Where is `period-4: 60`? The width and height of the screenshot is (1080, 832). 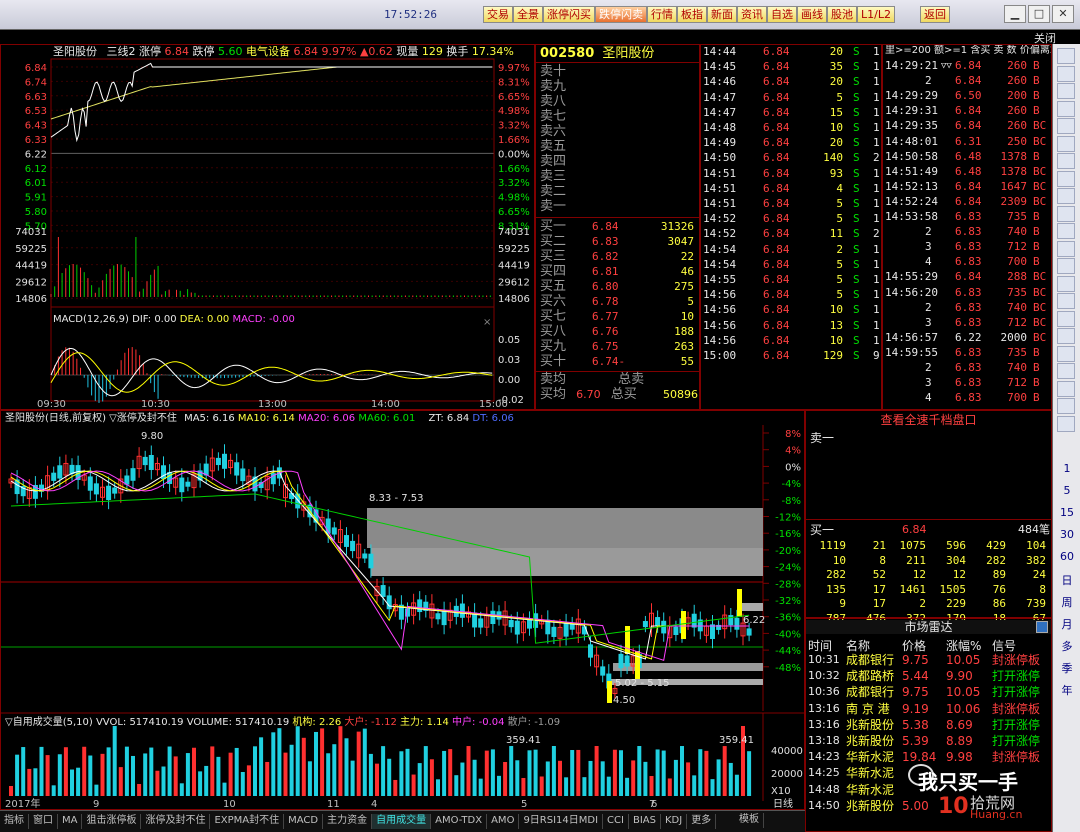
period-4: 60 is located at coordinates (1066, 556).